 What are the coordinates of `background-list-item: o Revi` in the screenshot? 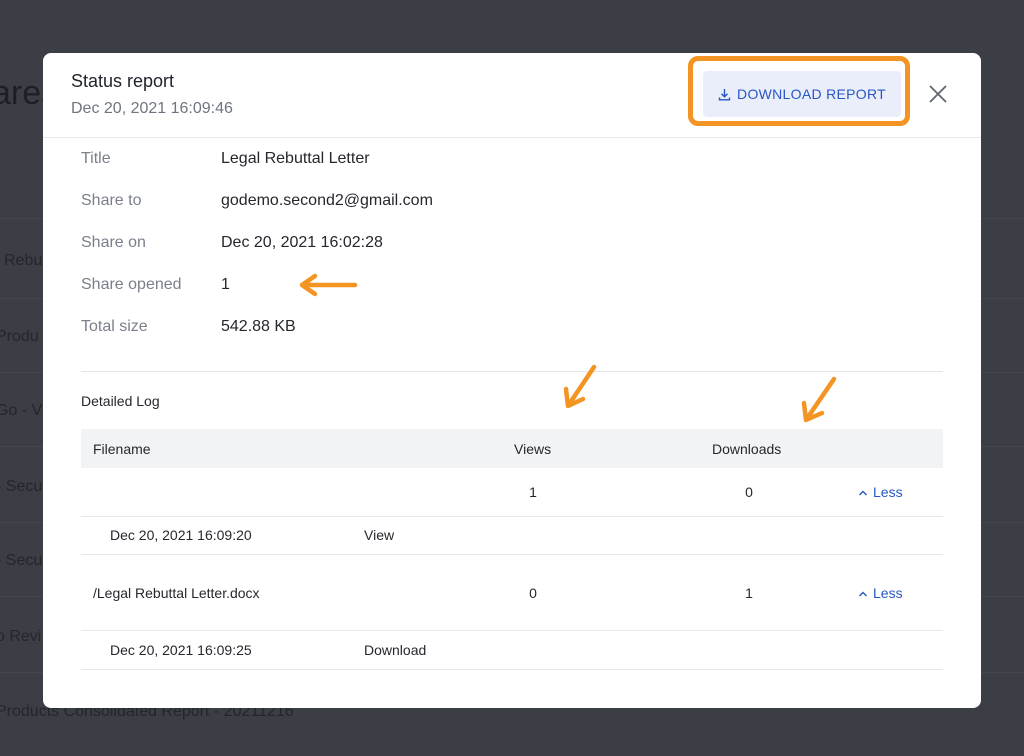 It's located at (21, 636).